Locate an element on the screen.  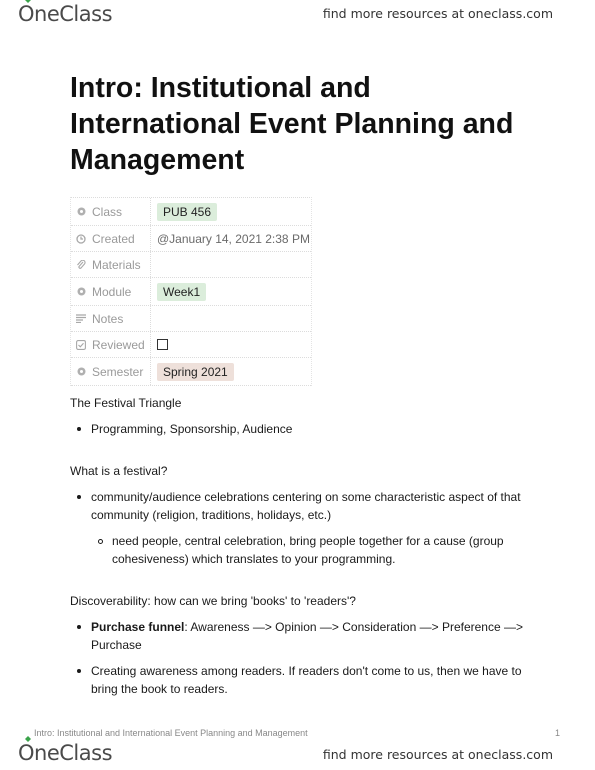
property-key: Module is located at coordinates (112, 291).